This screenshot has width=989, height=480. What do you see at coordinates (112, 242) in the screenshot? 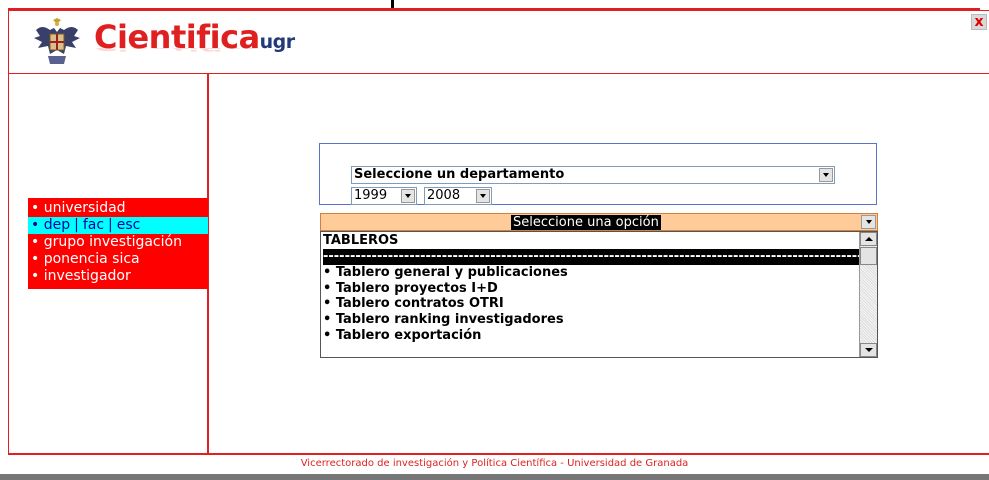
I see `sidebar-item-label: grupo investigación` at bounding box center [112, 242].